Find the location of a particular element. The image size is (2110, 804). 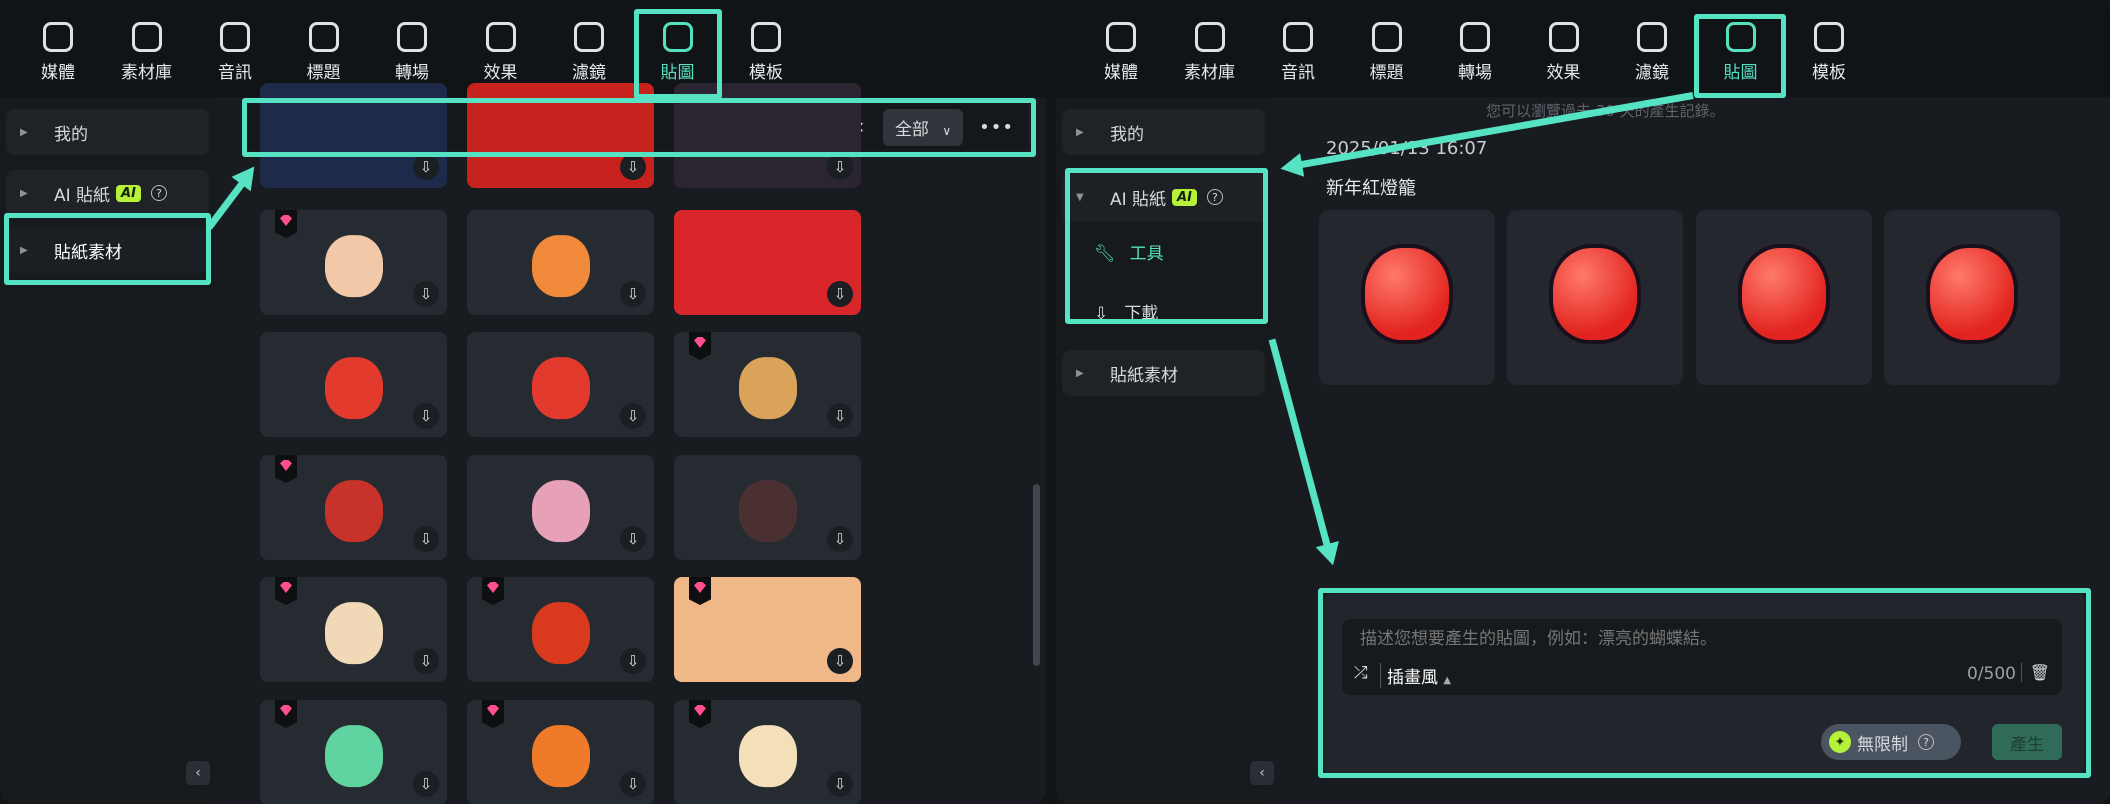

style-dropdown: 插畫風 ▲ is located at coordinates (1415, 675).